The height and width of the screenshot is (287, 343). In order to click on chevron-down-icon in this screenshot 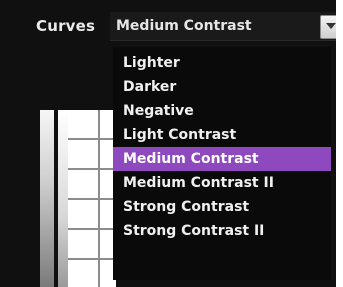, I will do `click(331, 26)`.